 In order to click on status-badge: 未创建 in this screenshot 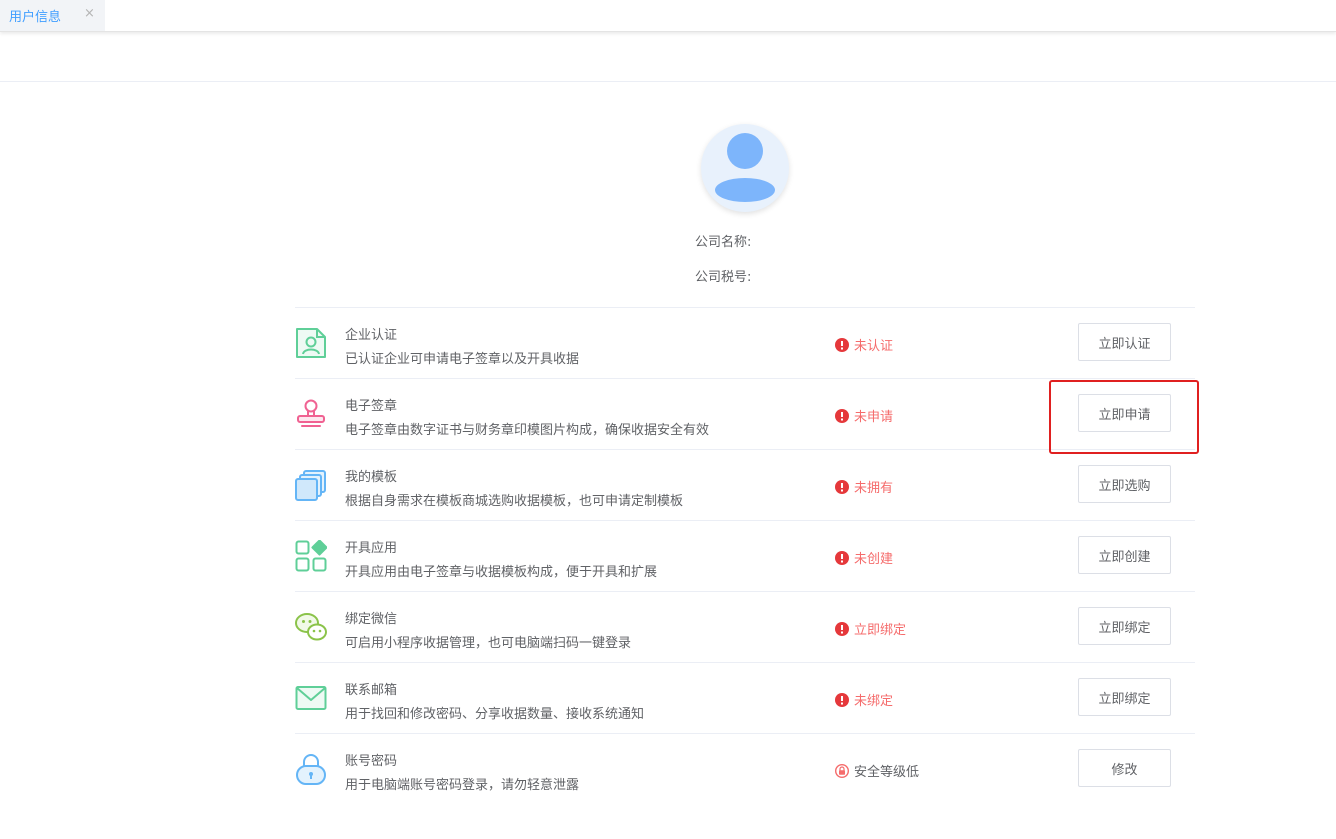, I will do `click(864, 557)`.